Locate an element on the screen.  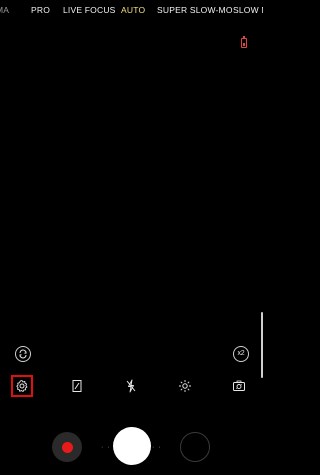
zoom-label: x2 is located at coordinates (241, 353).